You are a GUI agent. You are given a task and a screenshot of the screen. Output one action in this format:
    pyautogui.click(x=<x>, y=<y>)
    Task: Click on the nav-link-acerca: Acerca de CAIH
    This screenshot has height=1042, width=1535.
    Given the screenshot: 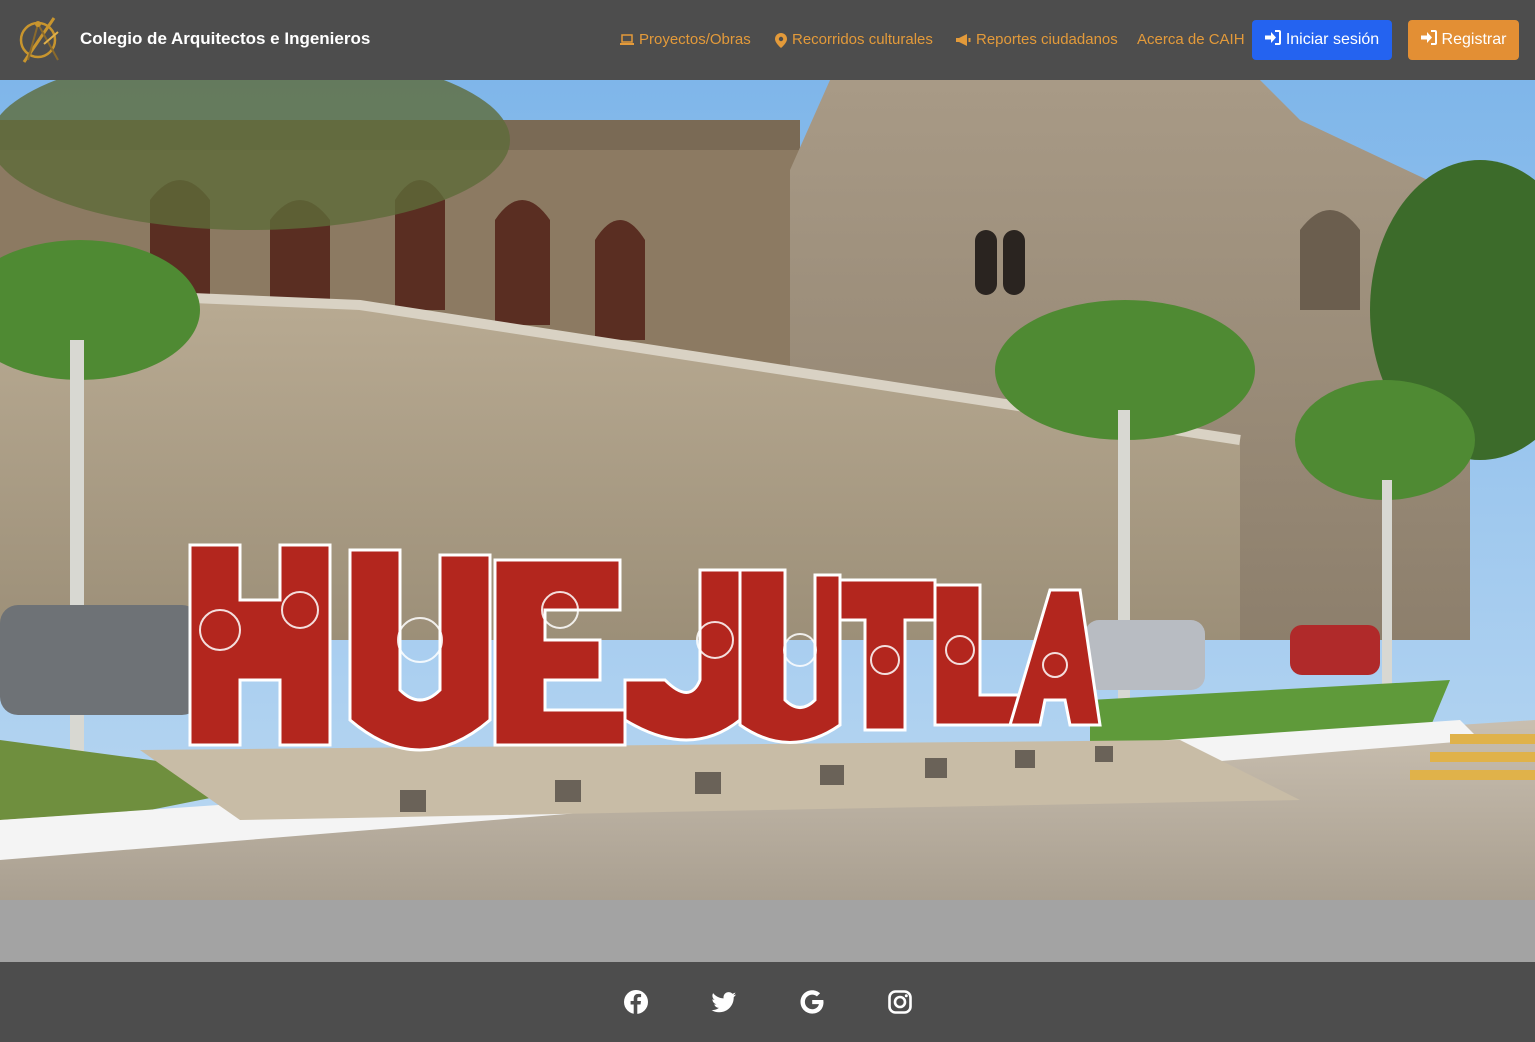 What is the action you would take?
    pyautogui.click(x=1191, y=40)
    